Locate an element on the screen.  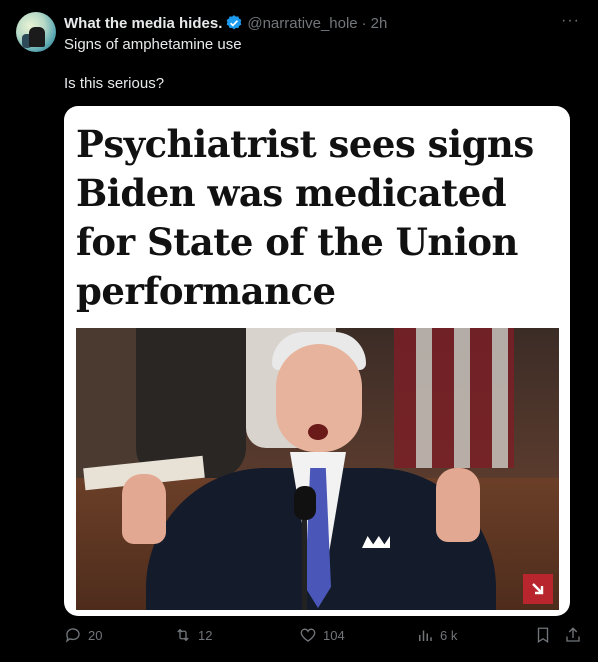
tweet-text-line-1: Signs of amphetamine use is located at coordinates (153, 44).